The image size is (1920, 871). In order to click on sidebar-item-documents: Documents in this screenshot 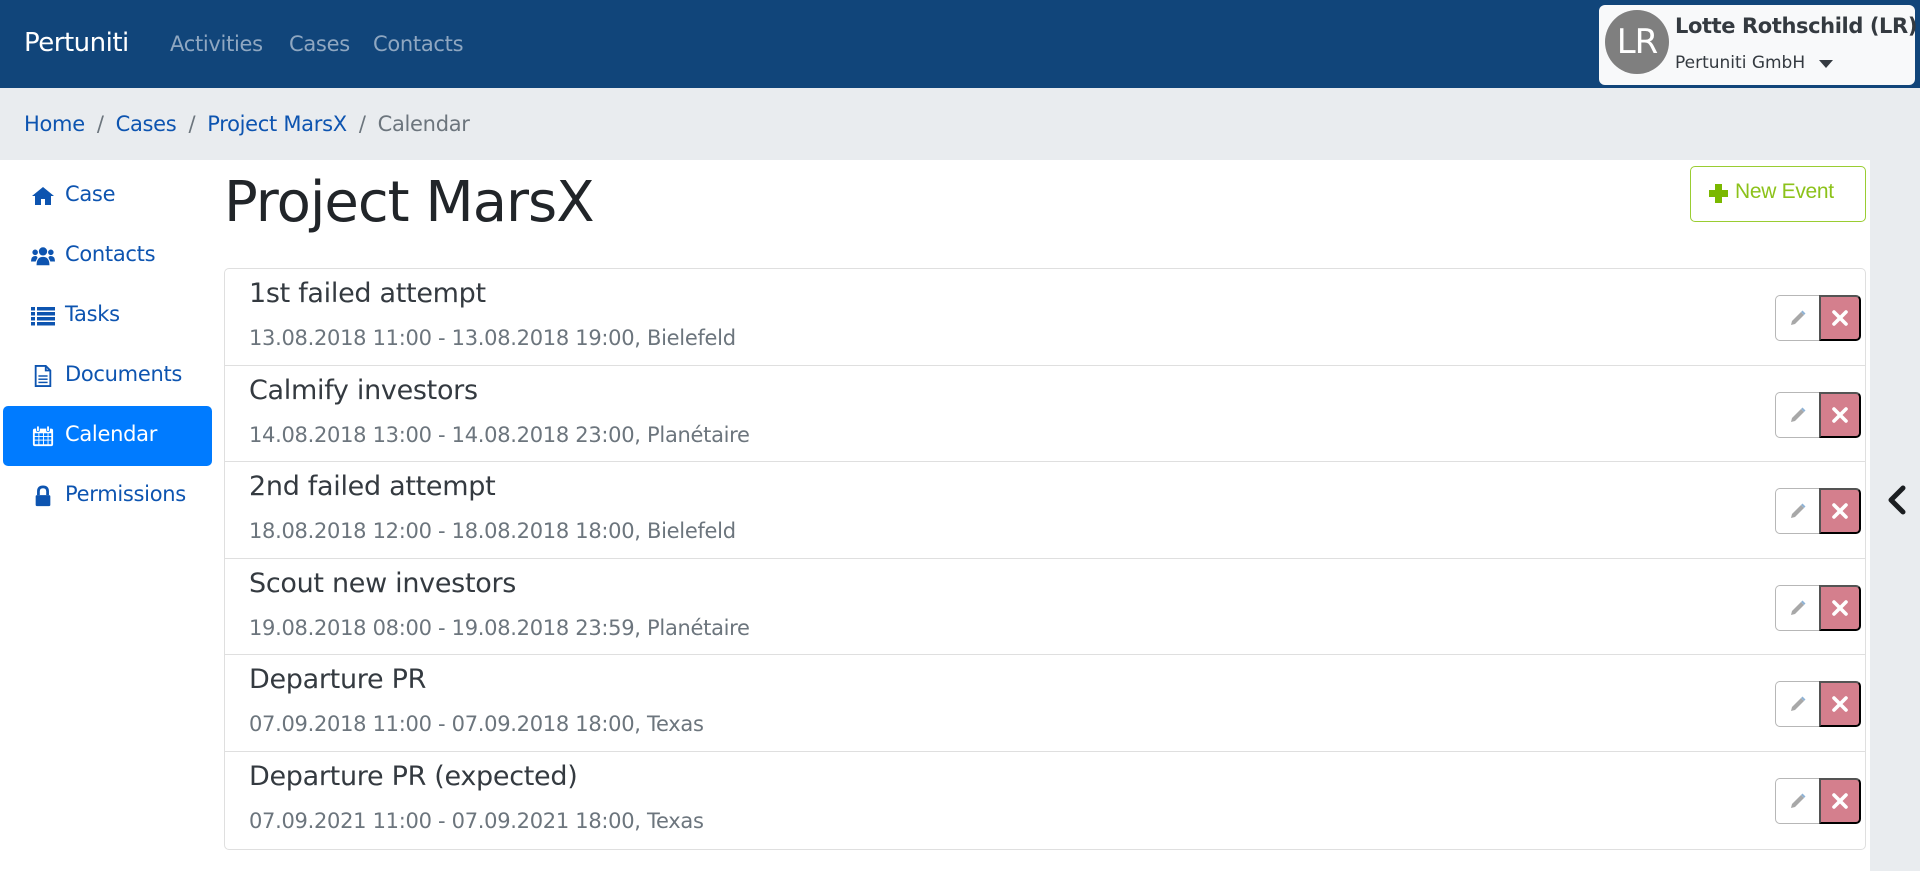, I will do `click(107, 376)`.